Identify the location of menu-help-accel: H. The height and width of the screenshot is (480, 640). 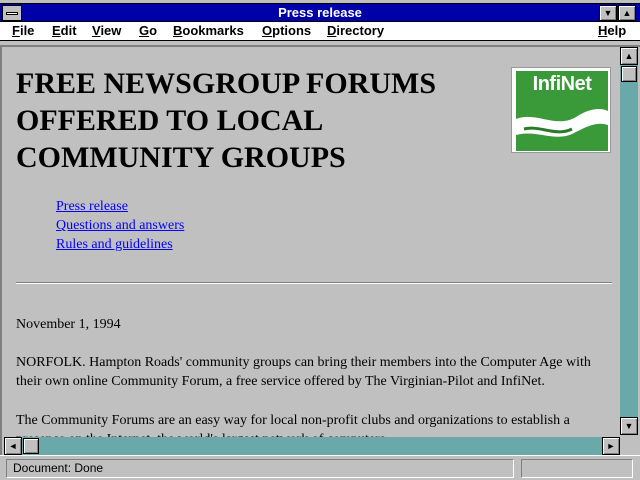
(603, 30).